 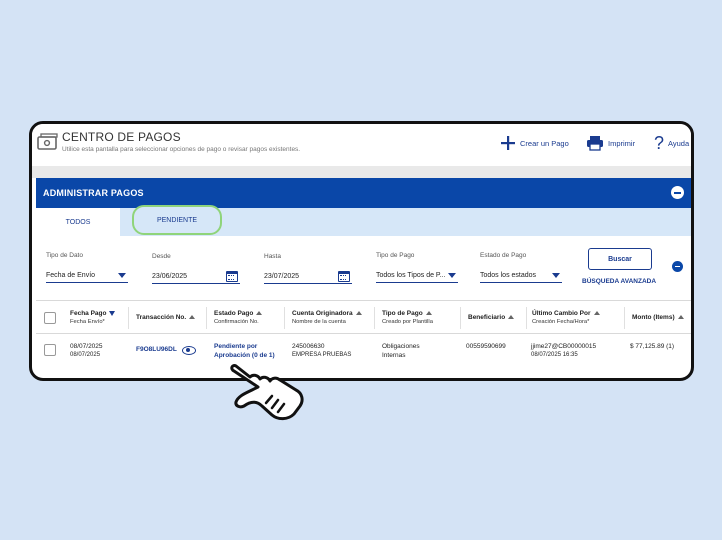 I want to click on collapse-filters-button, so click(x=677, y=266).